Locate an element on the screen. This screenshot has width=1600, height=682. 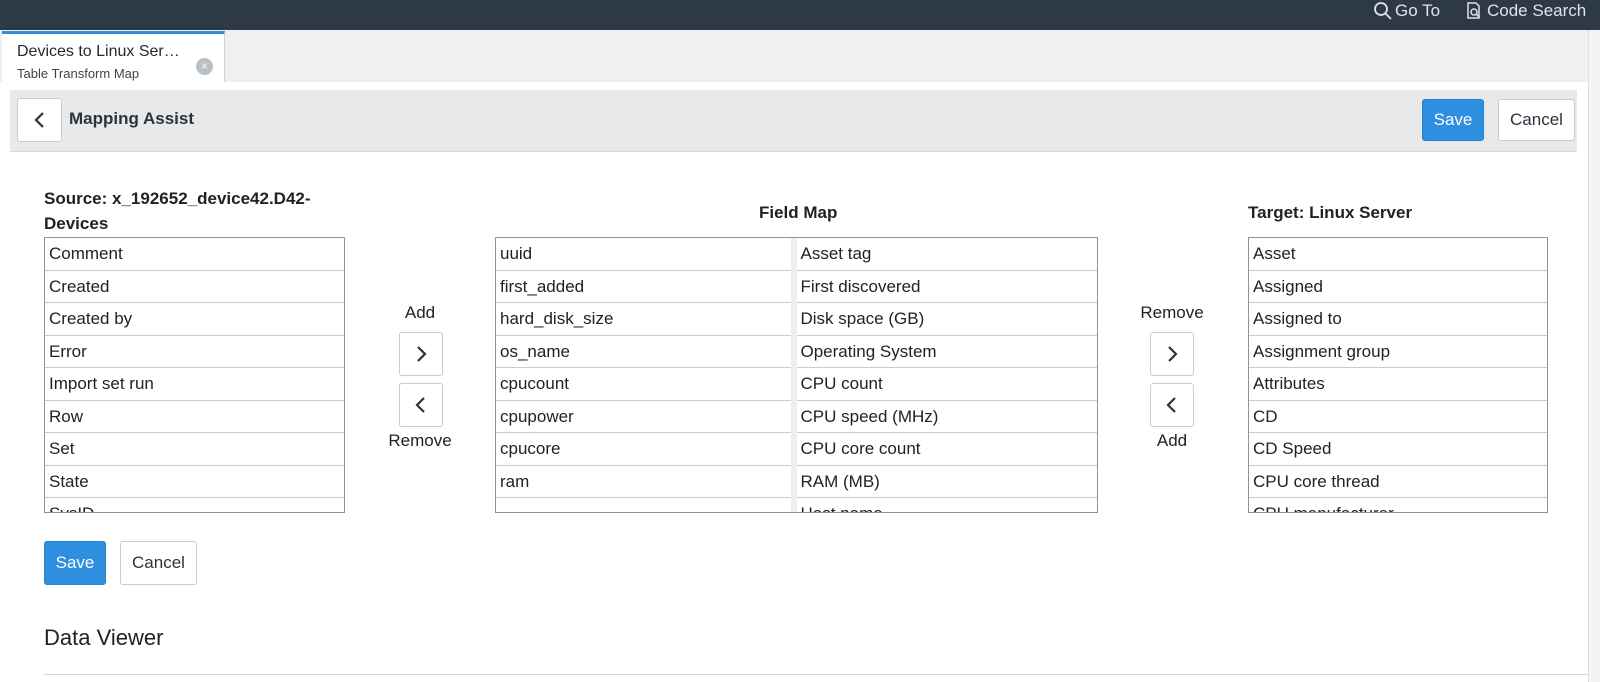
code-search-icon is located at coordinates (1474, 10).